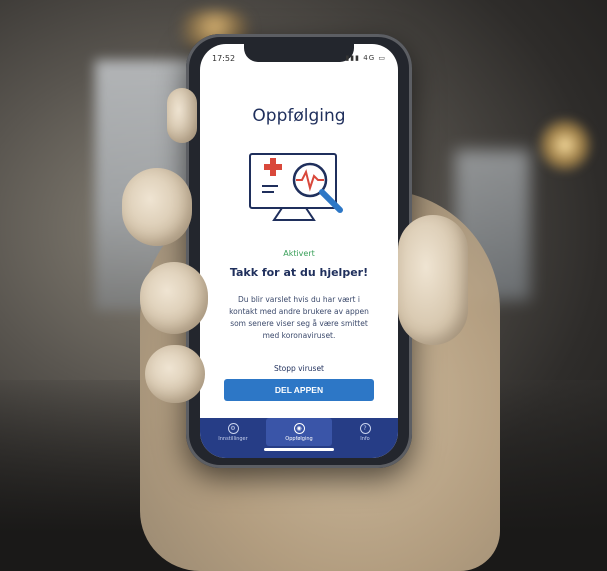 The image size is (607, 571). I want to click on headline: Takk for at du hjelper!, so click(299, 272).